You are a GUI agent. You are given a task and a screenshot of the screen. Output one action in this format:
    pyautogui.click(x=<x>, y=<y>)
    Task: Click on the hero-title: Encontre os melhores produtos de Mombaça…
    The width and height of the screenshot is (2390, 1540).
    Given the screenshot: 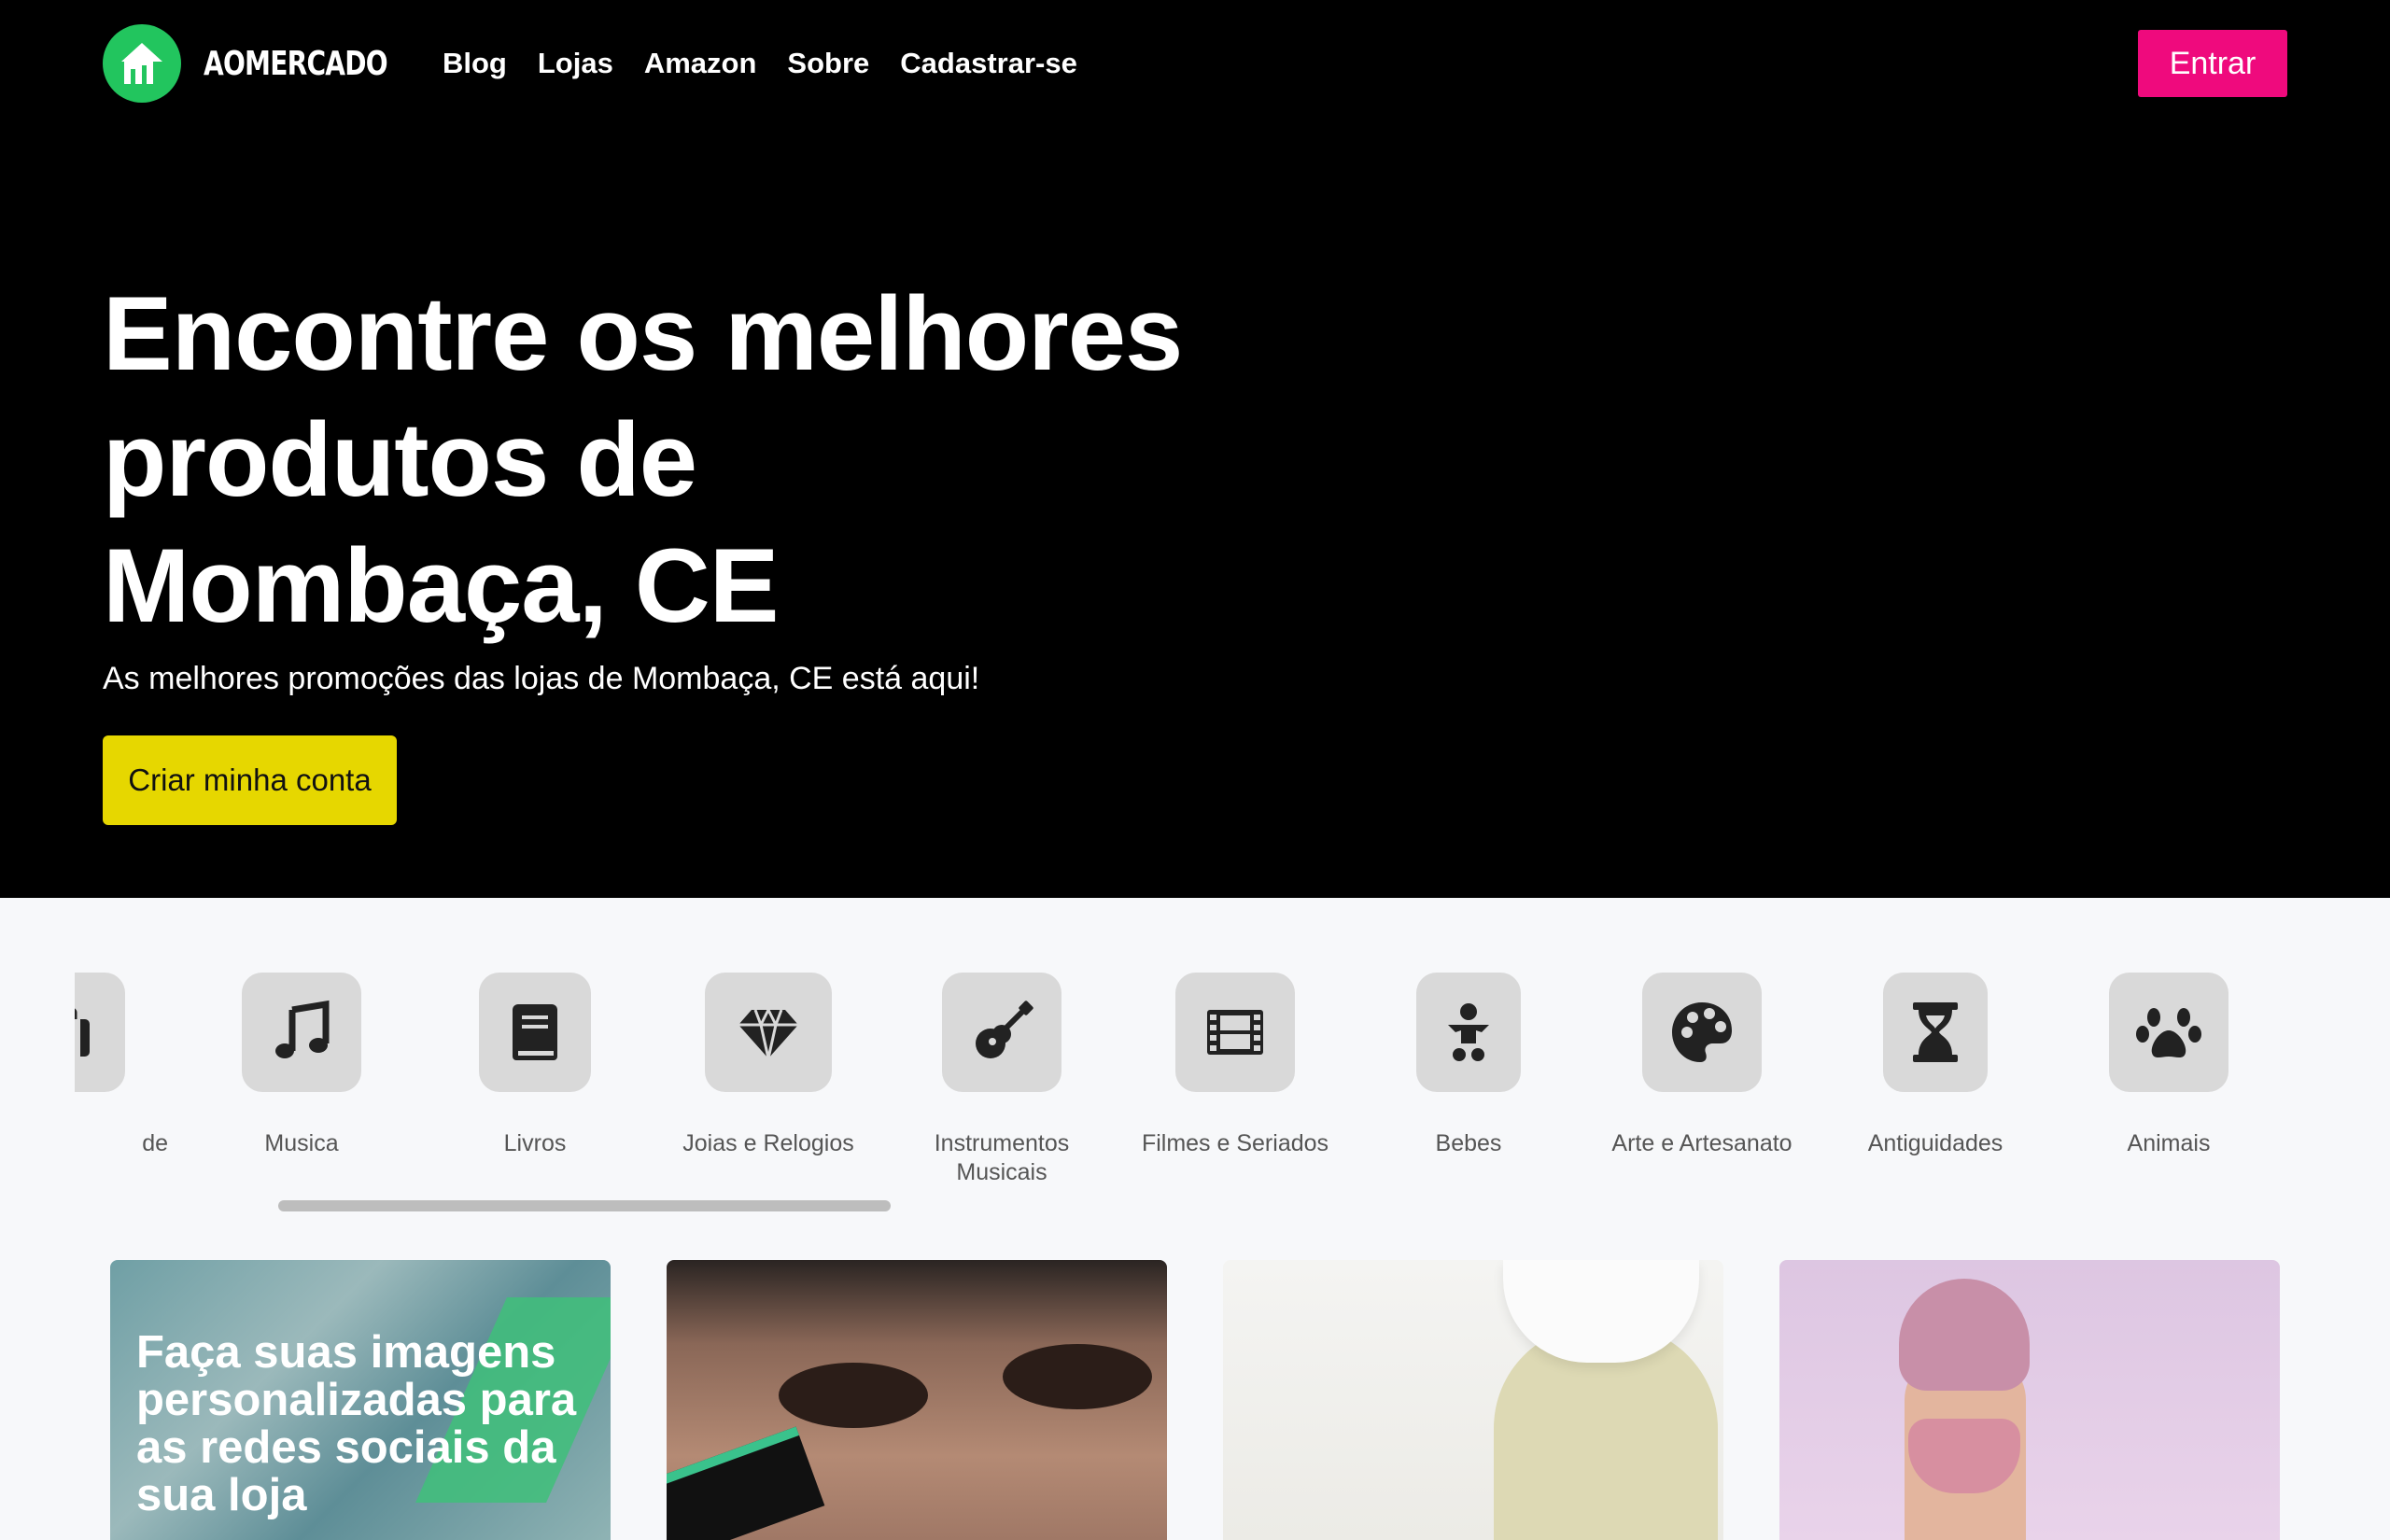 What is the action you would take?
    pyautogui.click(x=756, y=460)
    